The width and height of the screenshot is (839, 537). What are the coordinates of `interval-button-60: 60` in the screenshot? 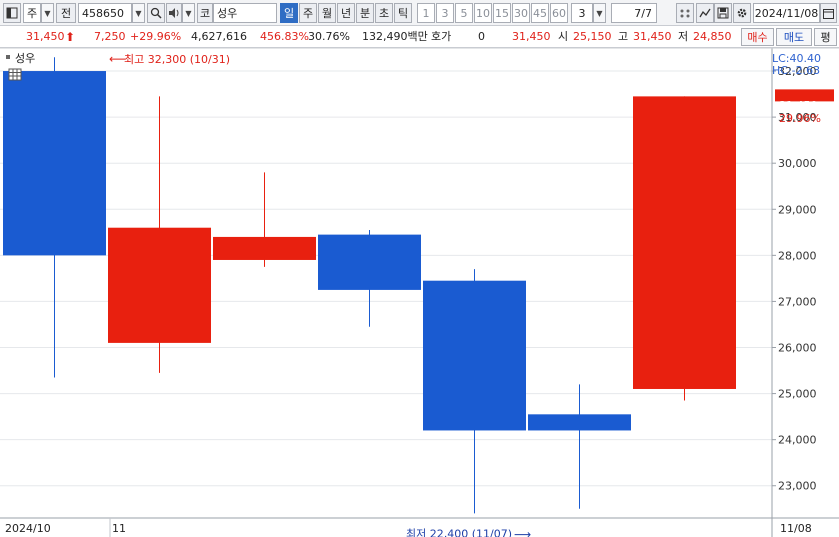 It's located at (559, 13).